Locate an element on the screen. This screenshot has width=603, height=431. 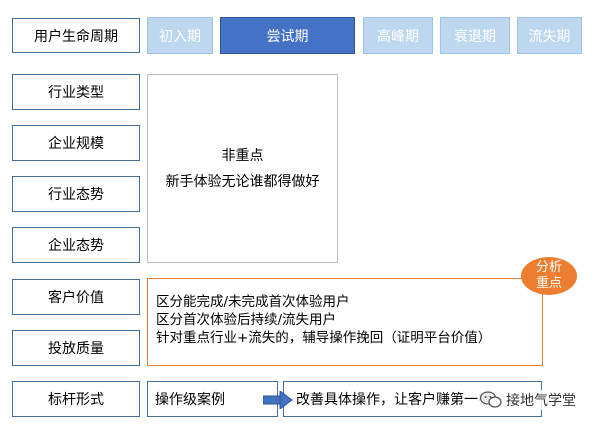
watermark: 接地气学堂 is located at coordinates (528, 400).